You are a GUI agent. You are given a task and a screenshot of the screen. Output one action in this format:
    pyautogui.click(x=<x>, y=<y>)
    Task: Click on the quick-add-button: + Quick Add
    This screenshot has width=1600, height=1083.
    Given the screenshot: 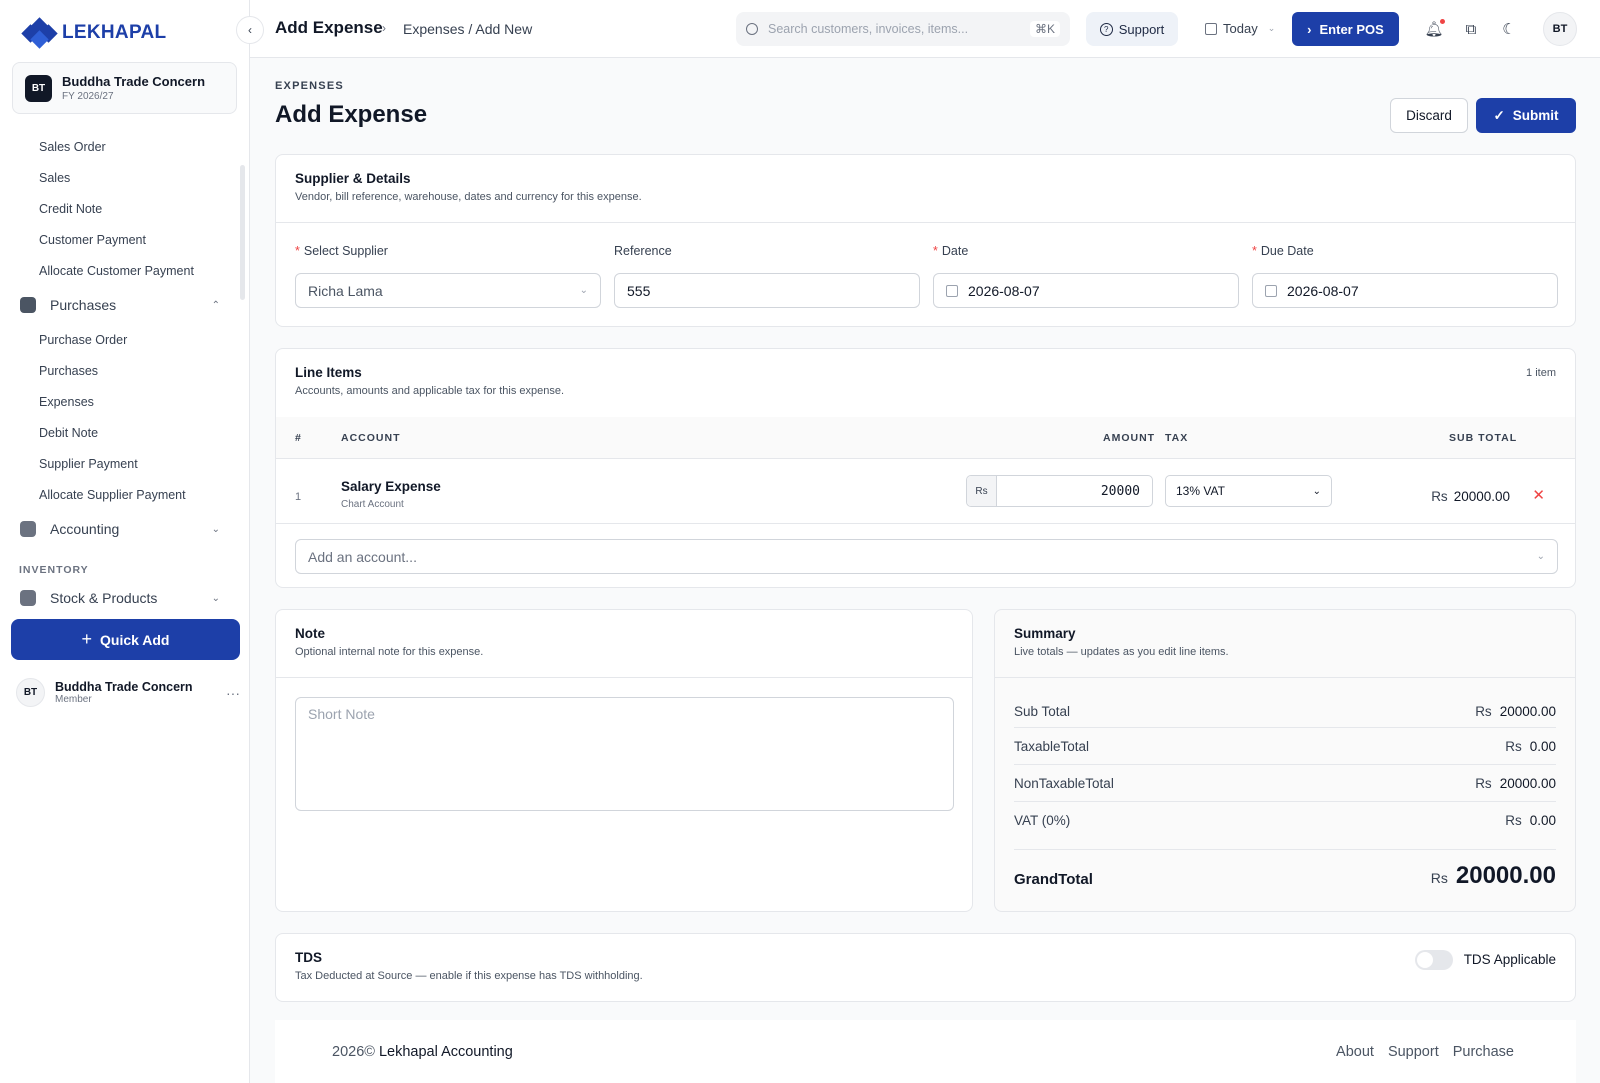 What is the action you would take?
    pyautogui.click(x=125, y=639)
    